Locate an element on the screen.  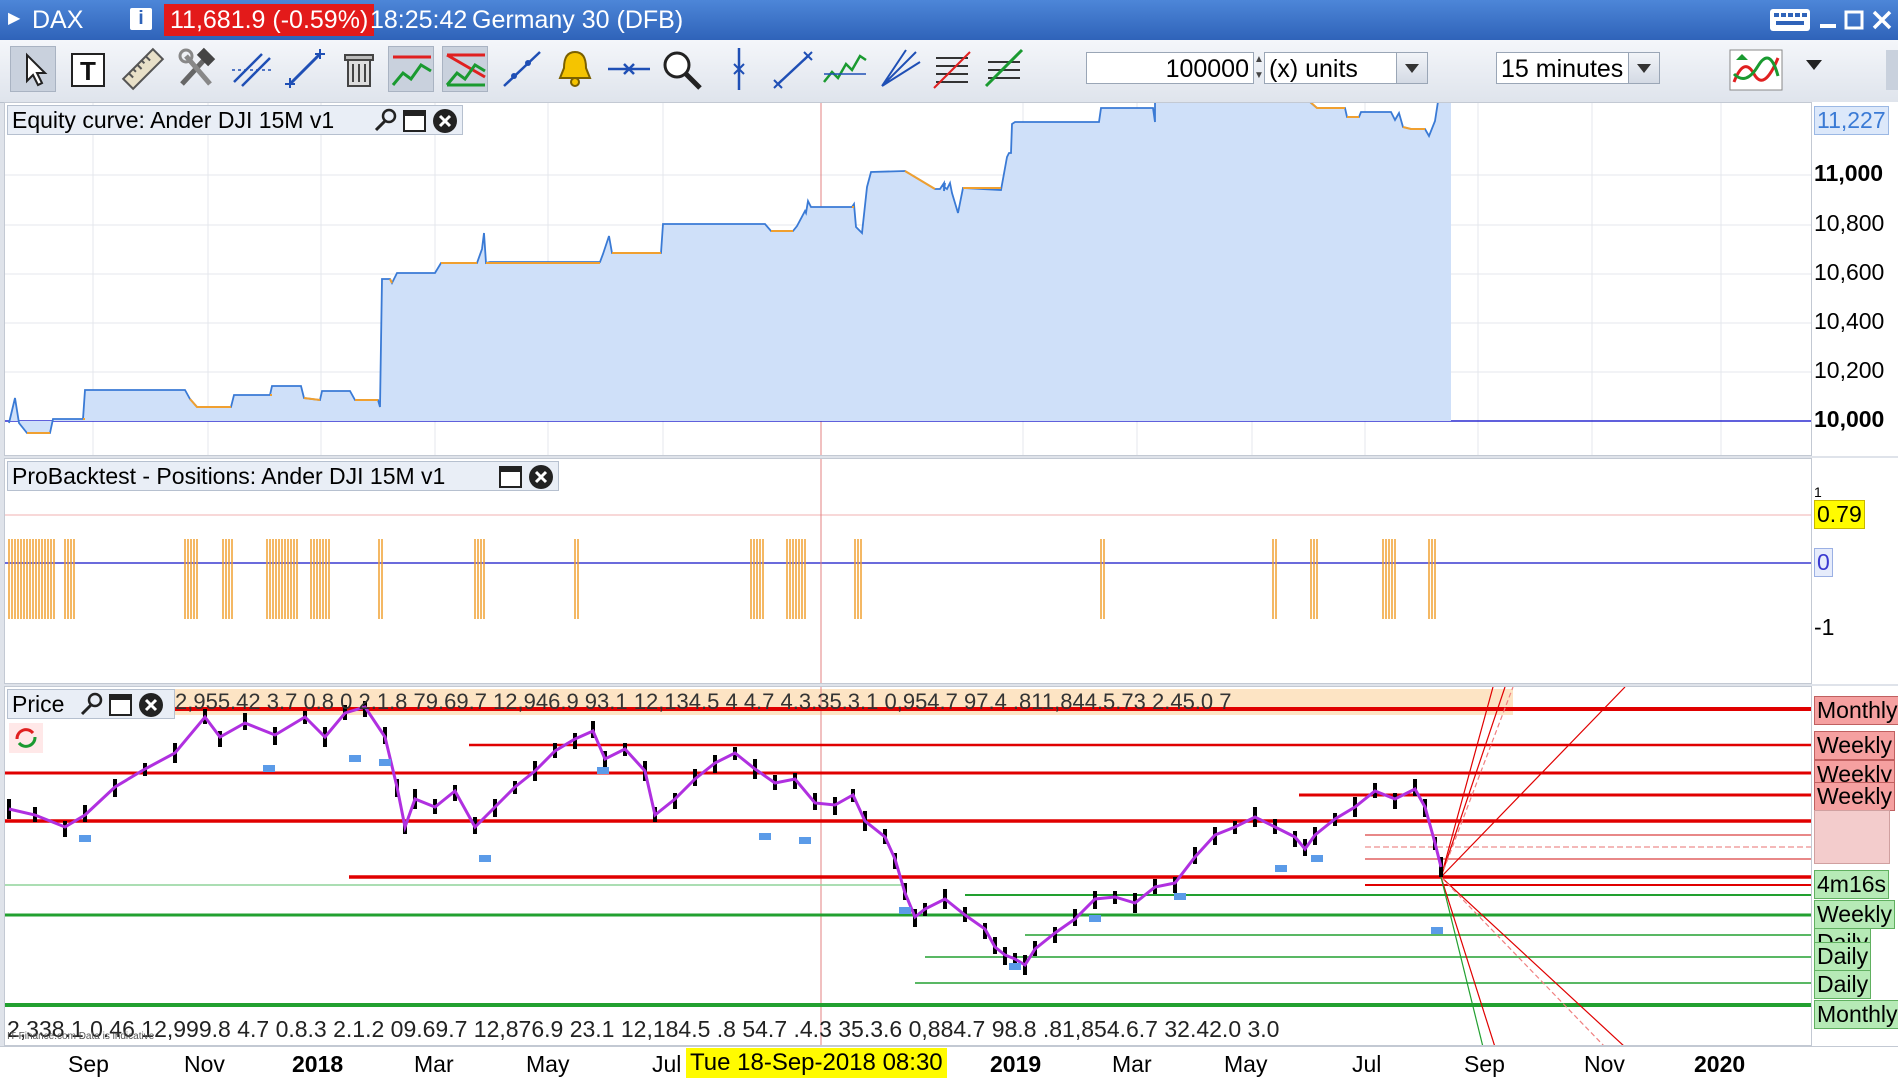
weekly-support-label: Weekly is located at coordinates (1854, 914).